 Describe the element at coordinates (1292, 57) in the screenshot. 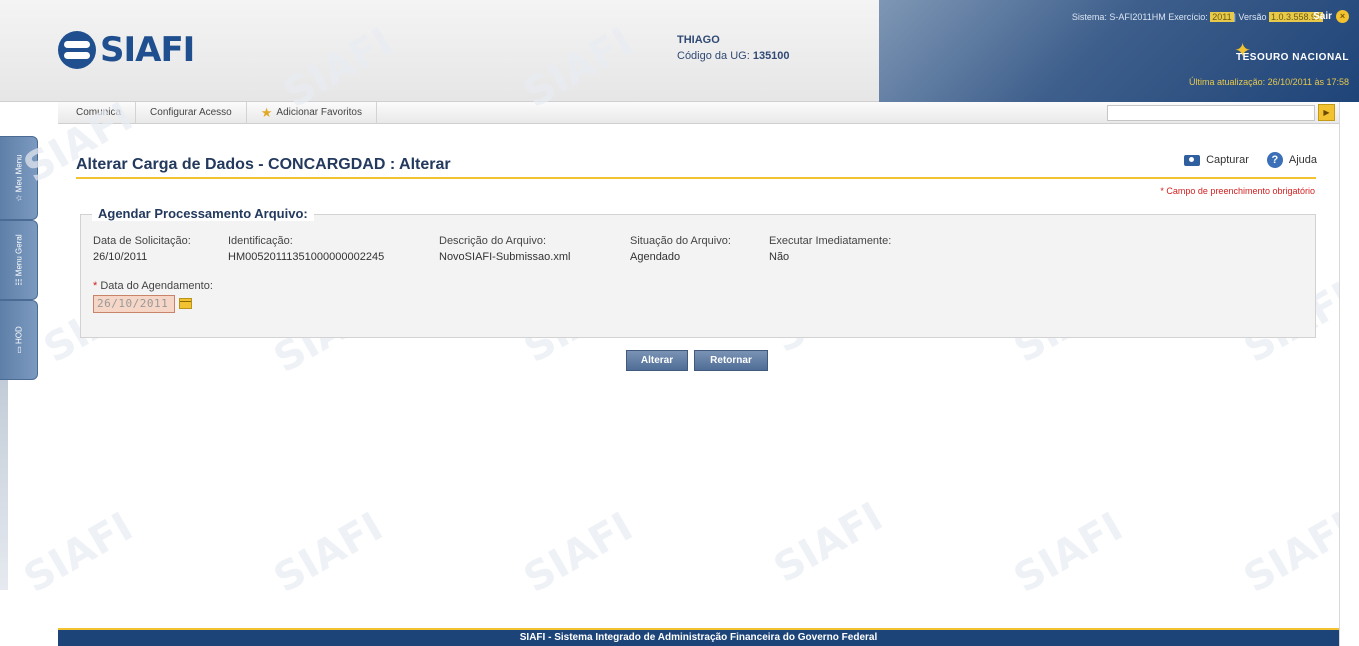

I see `tesouro-nacional-logo: TESOURO NACIONAL` at that location.